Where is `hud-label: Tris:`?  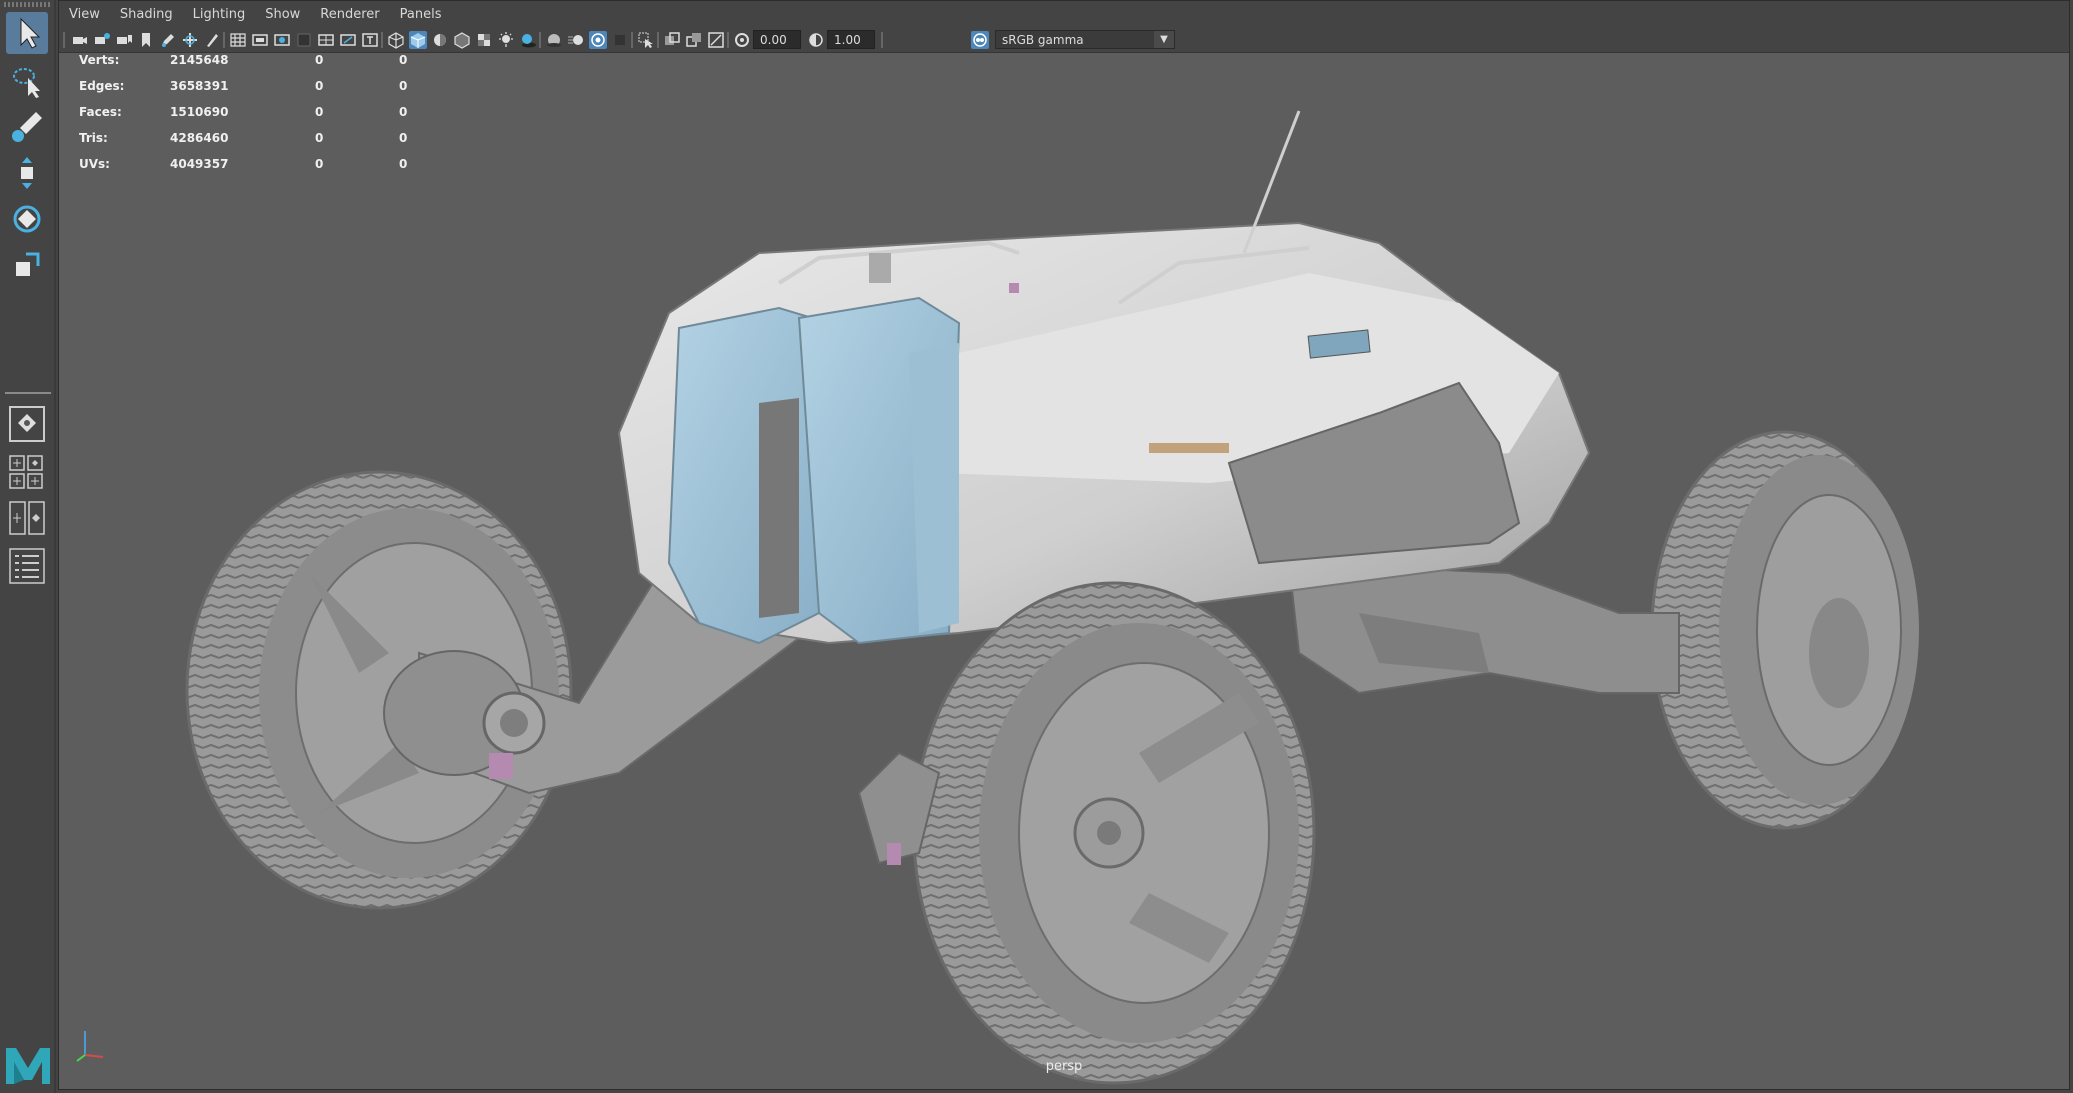
hud-label: Tris: is located at coordinates (93, 138).